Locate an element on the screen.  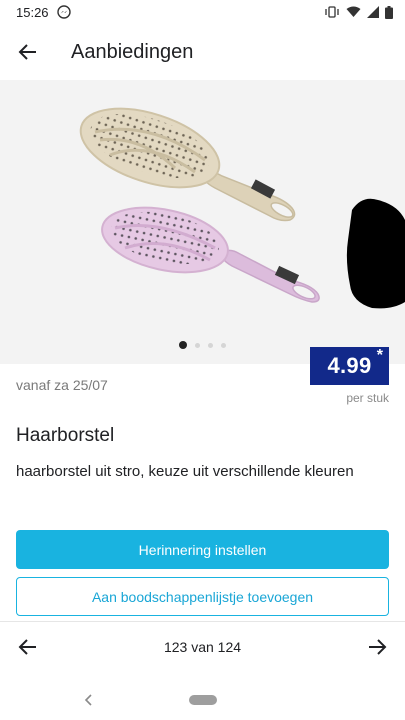
price-unit: per stuk is located at coordinates (367, 398).